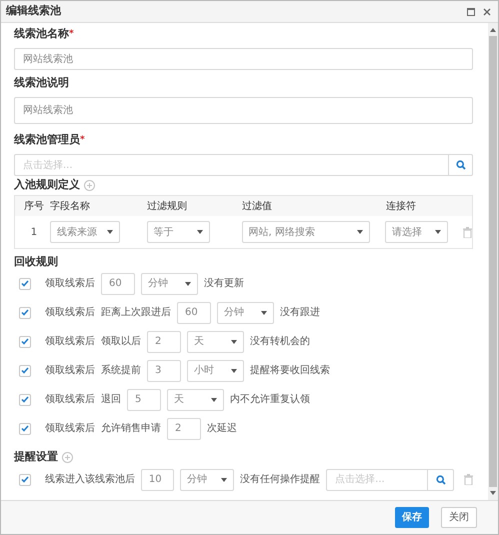  Describe the element at coordinates (85, 232) in the screenshot. I see `dropdown: 线索来源` at that location.